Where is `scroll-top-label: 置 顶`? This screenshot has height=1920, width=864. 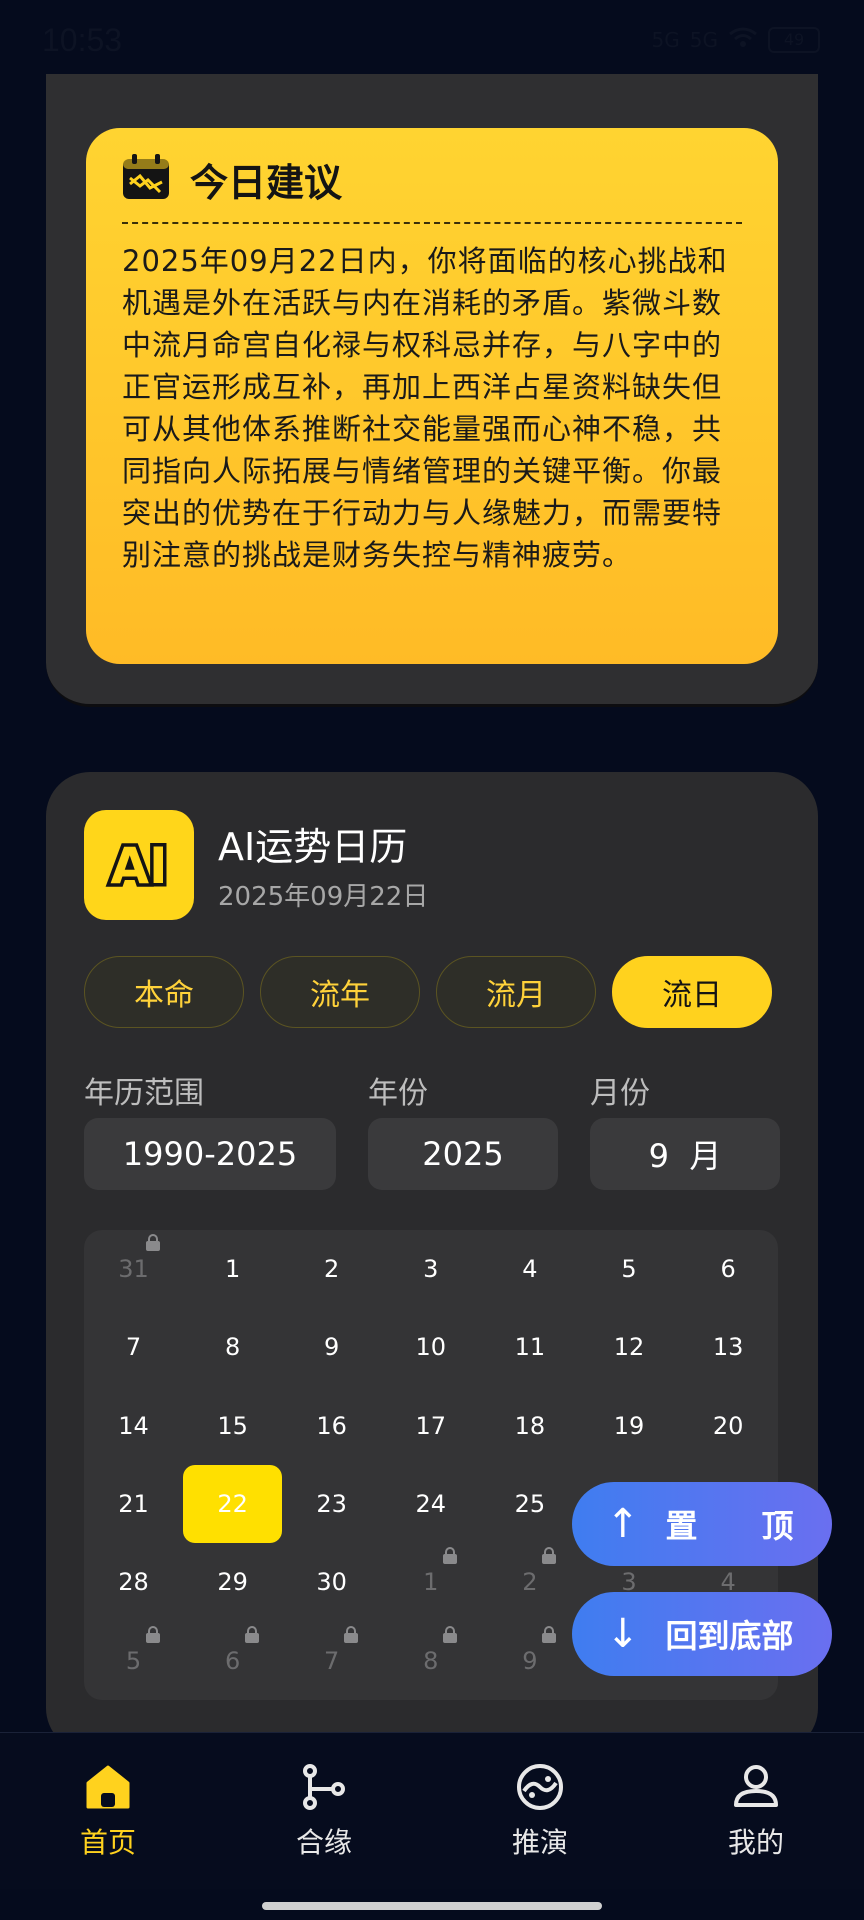 scroll-top-label: 置 顶 is located at coordinates (729, 1526).